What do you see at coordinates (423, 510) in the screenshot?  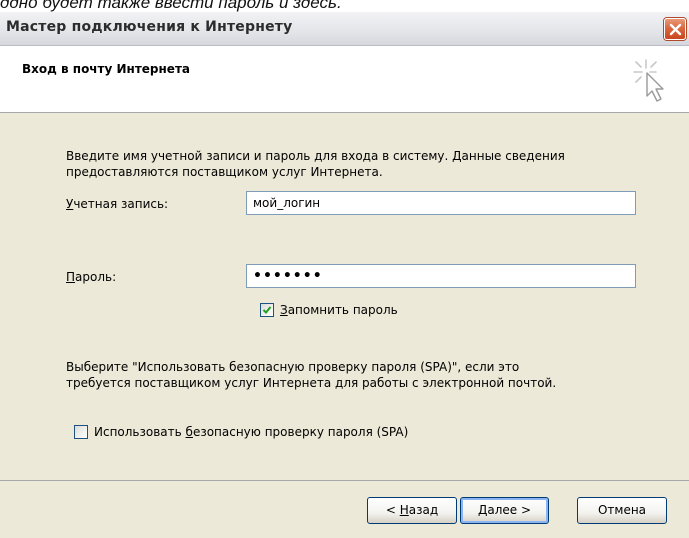 I see `back-rest: азад` at bounding box center [423, 510].